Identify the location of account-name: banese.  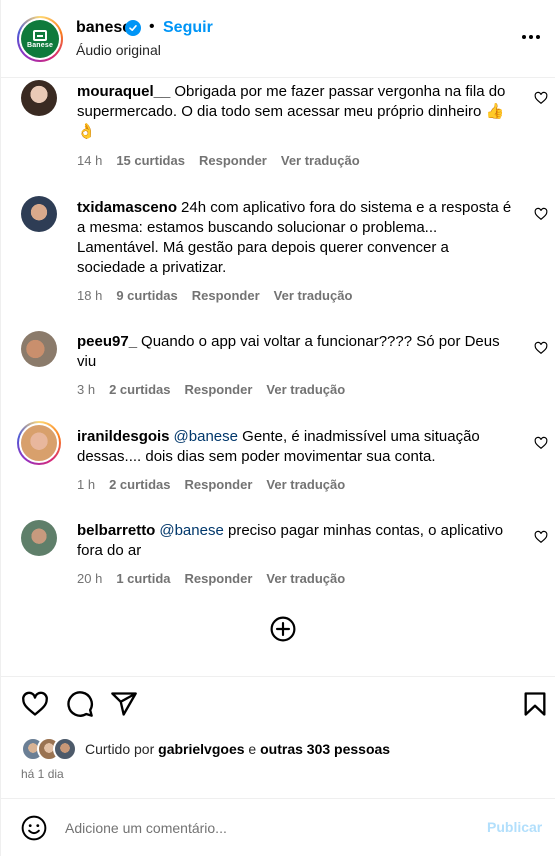
(103, 28).